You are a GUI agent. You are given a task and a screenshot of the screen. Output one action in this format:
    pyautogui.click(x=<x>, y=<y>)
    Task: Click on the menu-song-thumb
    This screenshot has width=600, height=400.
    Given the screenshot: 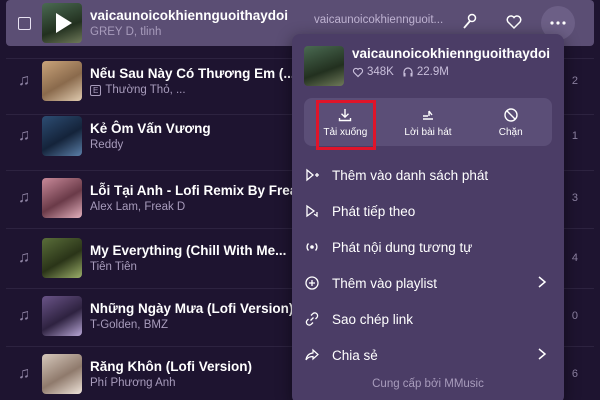 What is the action you would take?
    pyautogui.click(x=324, y=66)
    